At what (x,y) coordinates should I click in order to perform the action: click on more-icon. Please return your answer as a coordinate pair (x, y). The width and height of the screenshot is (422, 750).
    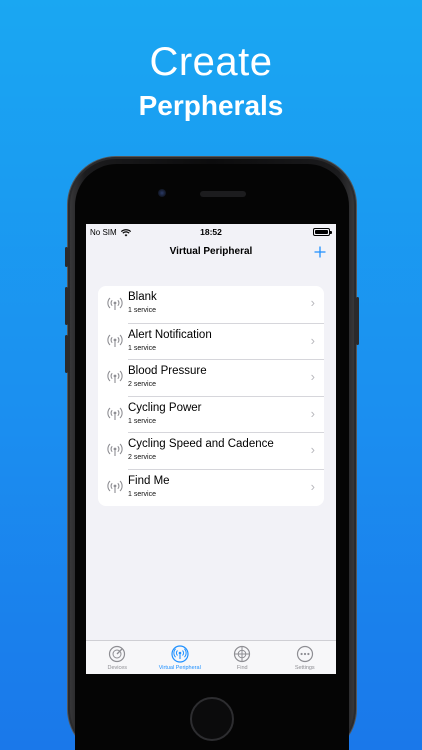
    Looking at the image, I should click on (305, 654).